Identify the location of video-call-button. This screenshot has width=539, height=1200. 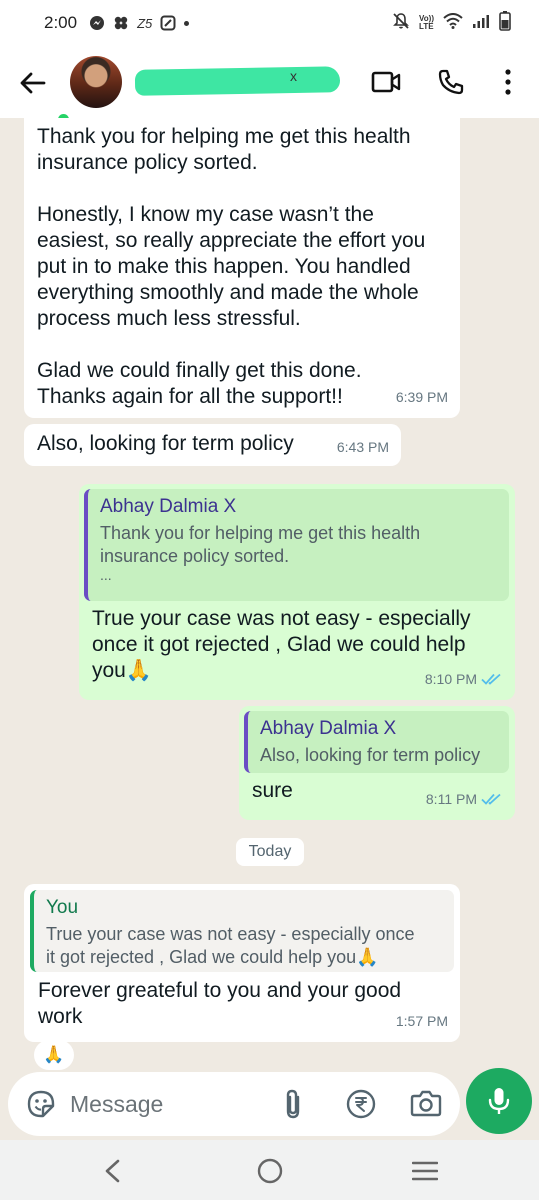
(386, 84).